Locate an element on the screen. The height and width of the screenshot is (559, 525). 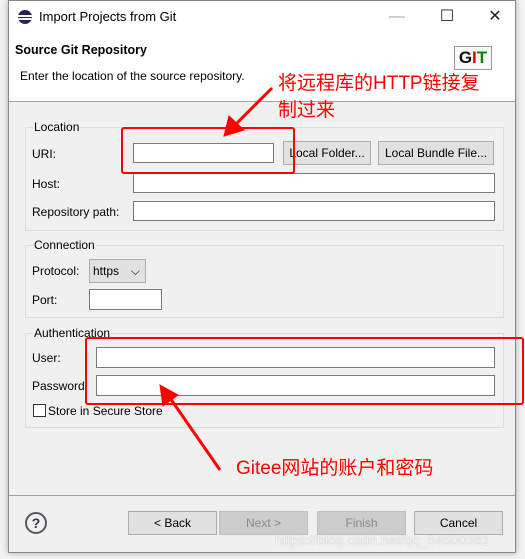
auth-arrowhead is located at coordinates (169, 395).